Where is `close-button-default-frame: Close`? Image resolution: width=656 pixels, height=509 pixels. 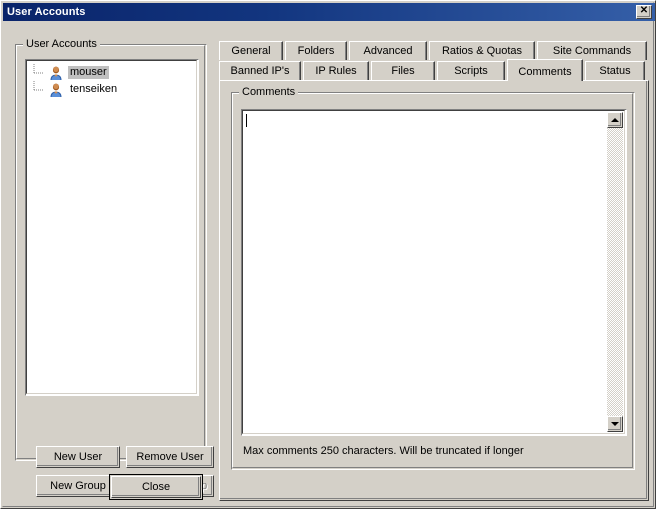
close-button-default-frame: Close is located at coordinates (156, 487).